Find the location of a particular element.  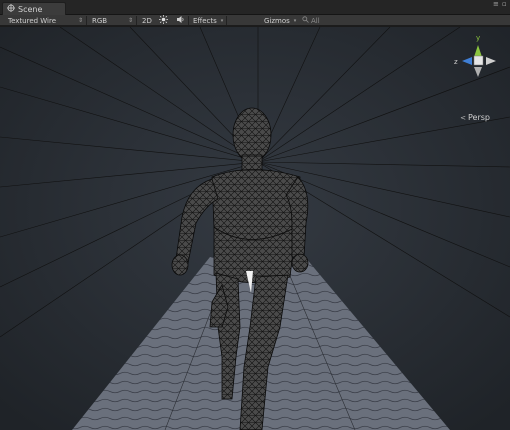

z-axis-label: z is located at coordinates (456, 62).